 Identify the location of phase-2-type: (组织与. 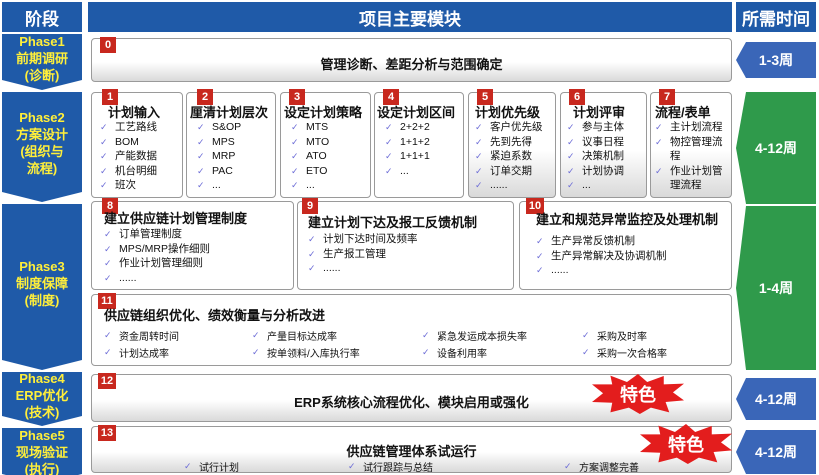
(42, 151).